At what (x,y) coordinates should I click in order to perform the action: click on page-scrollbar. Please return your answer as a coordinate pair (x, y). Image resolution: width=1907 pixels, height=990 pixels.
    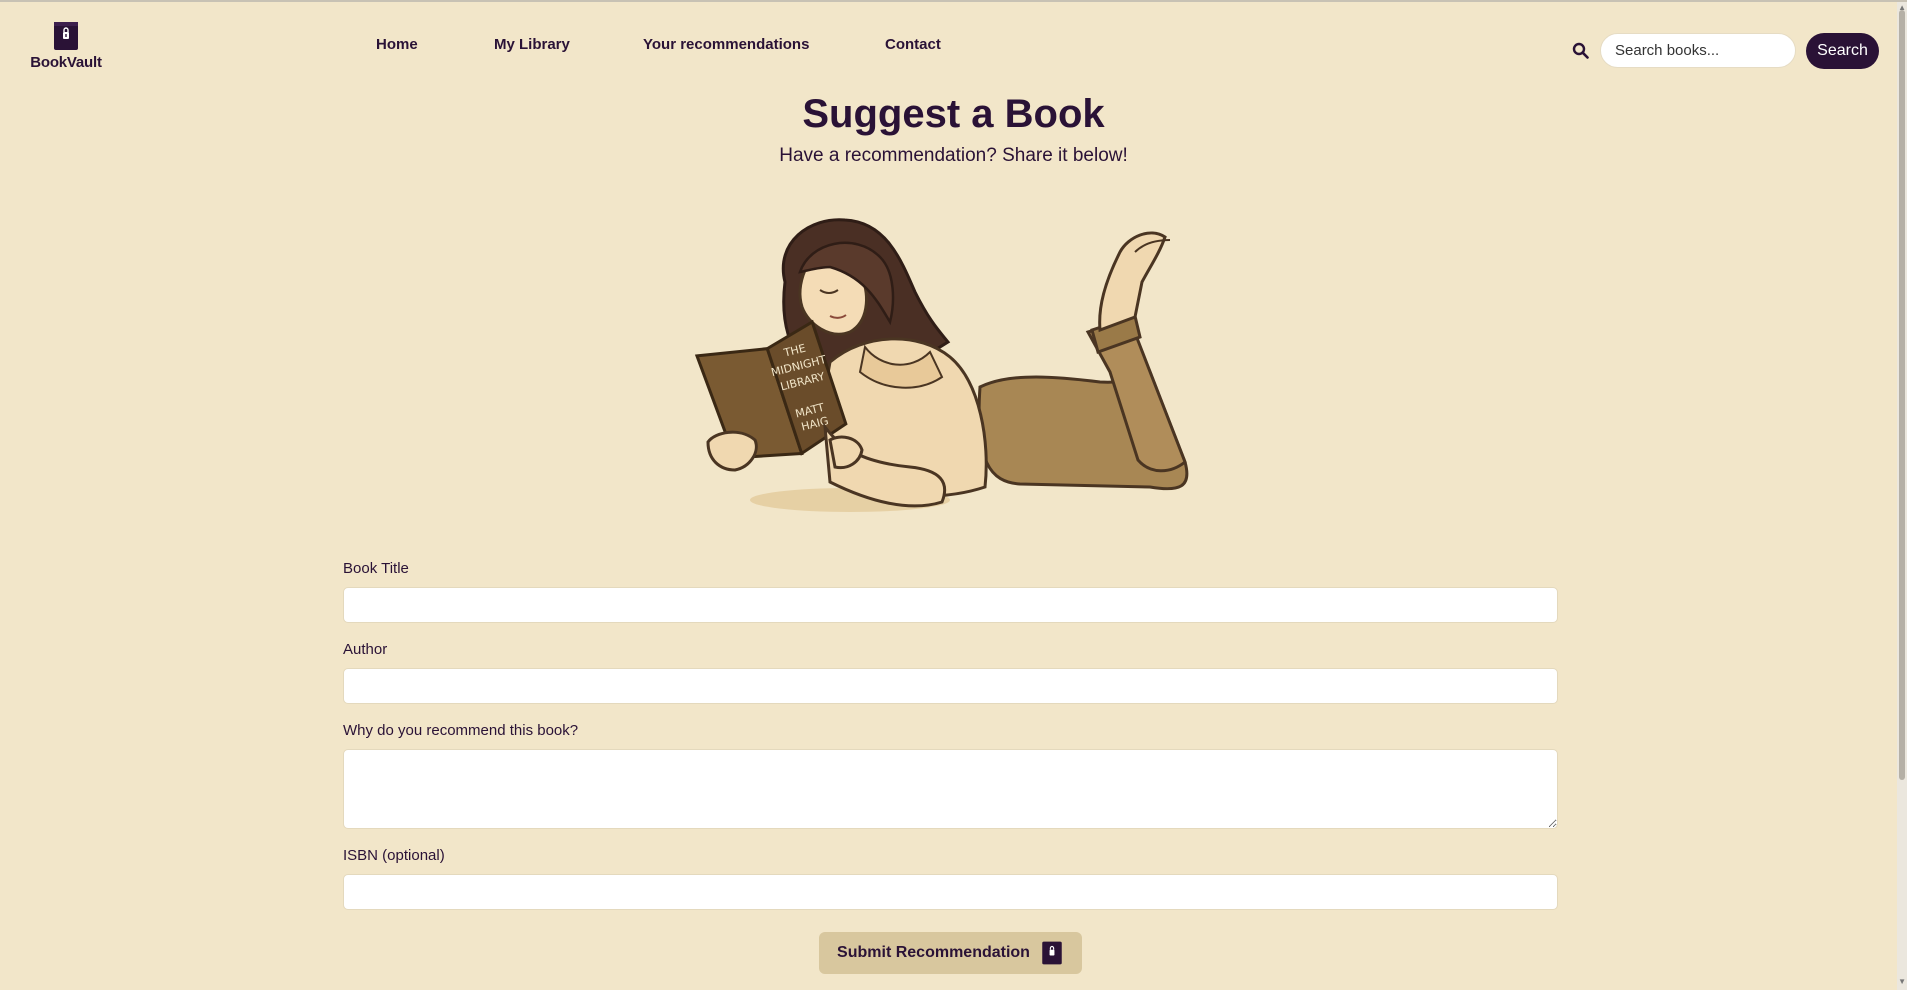
    Looking at the image, I should click on (1902, 496).